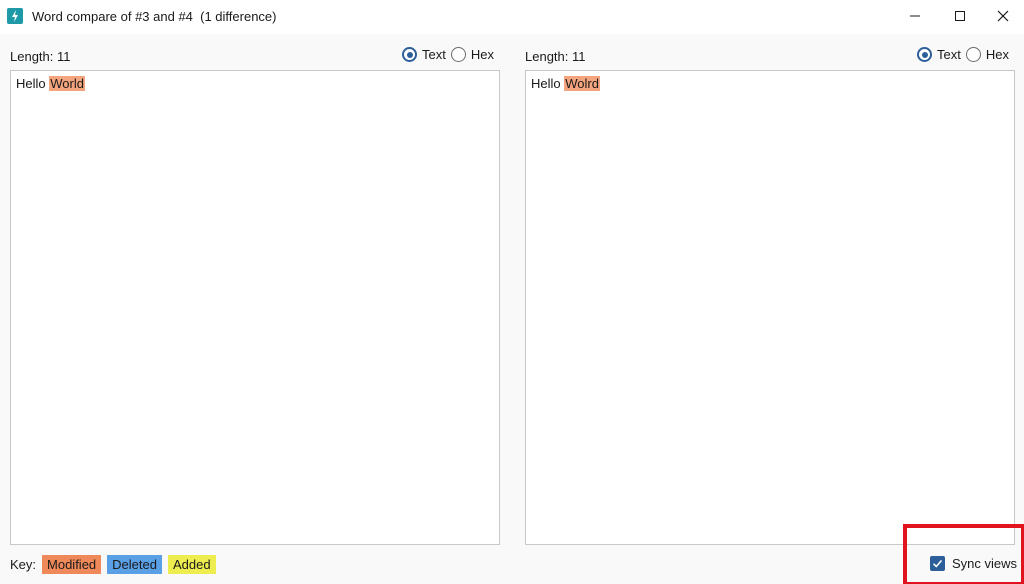 The width and height of the screenshot is (1024, 584). I want to click on left-text-radio-label: Text, so click(434, 54).